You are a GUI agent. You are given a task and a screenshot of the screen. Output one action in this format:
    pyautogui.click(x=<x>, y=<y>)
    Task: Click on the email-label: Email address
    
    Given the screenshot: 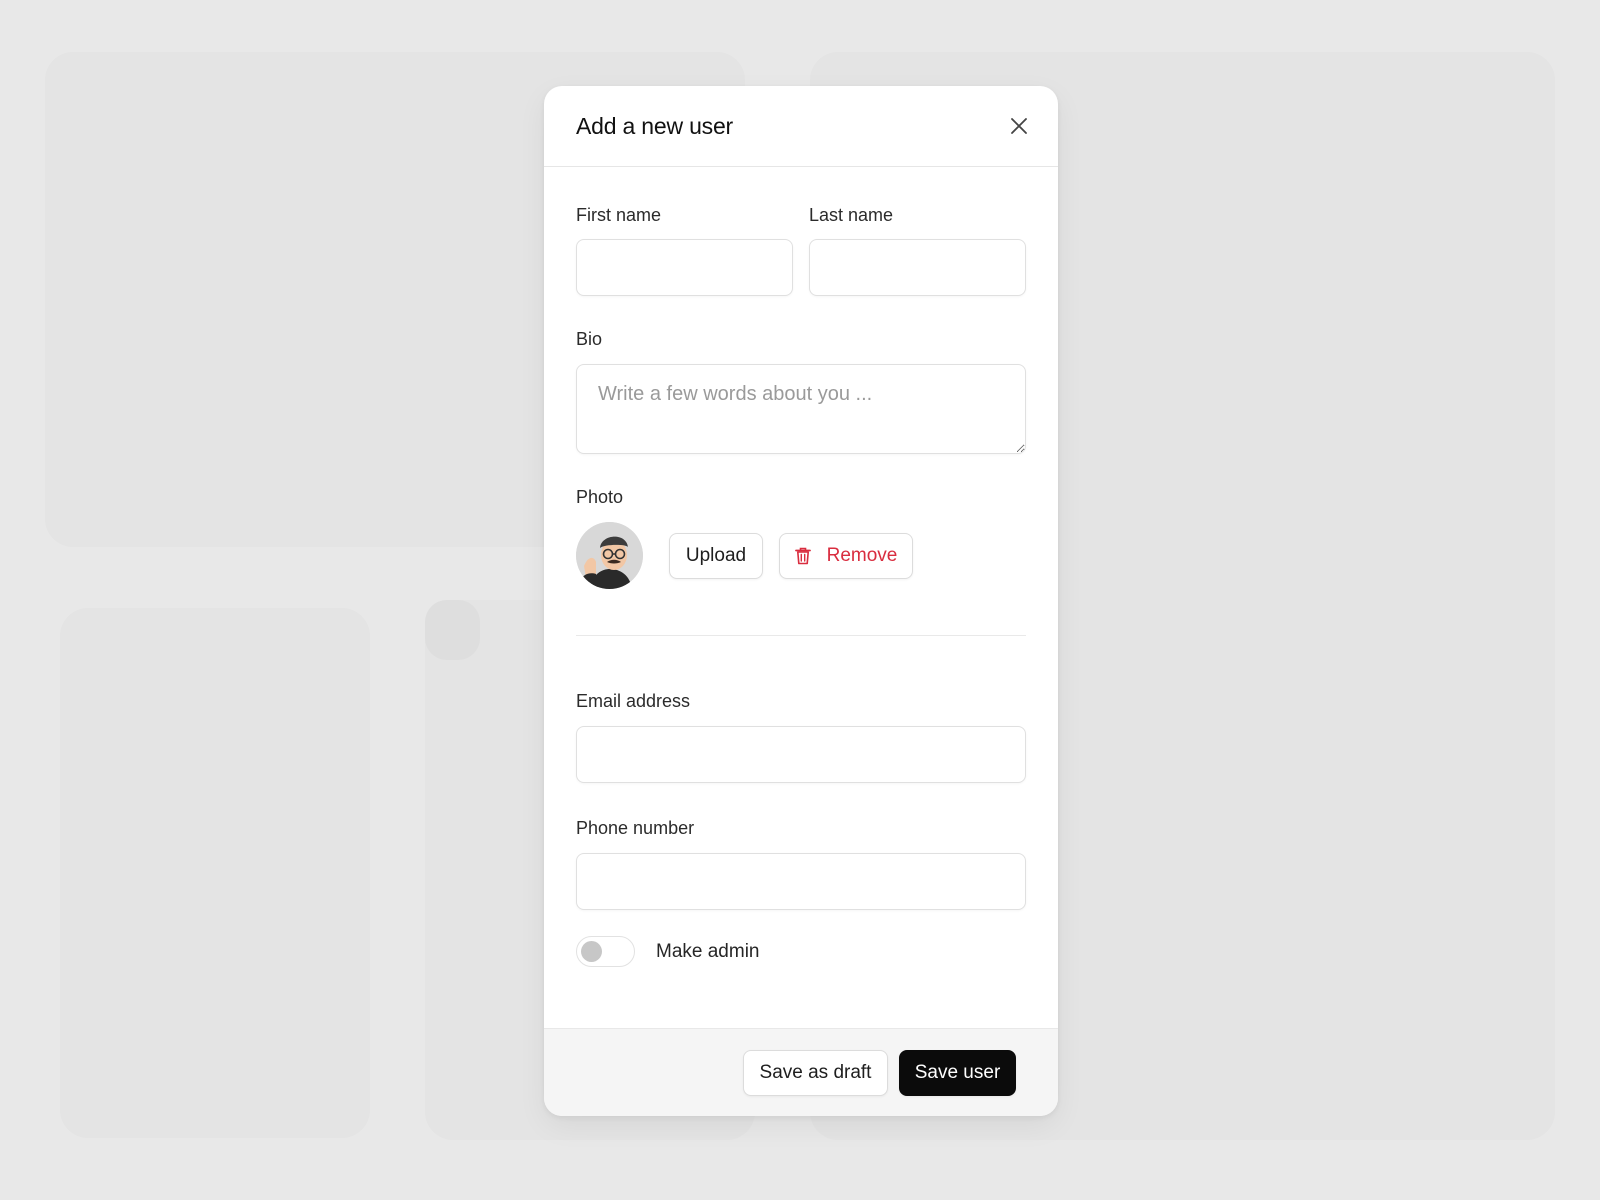 What is the action you would take?
    pyautogui.click(x=633, y=701)
    